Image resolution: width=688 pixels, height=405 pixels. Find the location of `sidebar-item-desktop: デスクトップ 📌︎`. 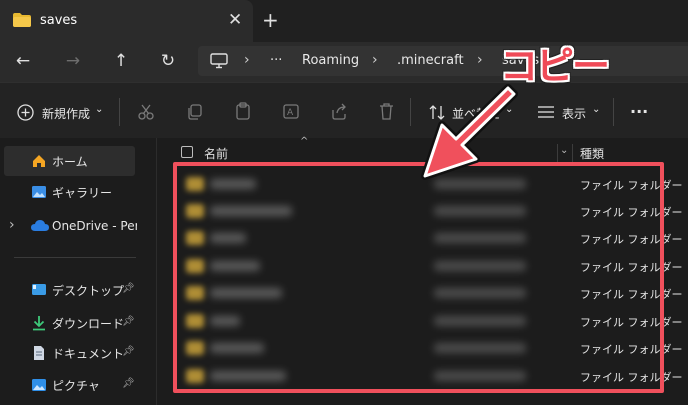

sidebar-item-desktop: デスクトップ 📌︎ is located at coordinates (68, 290).